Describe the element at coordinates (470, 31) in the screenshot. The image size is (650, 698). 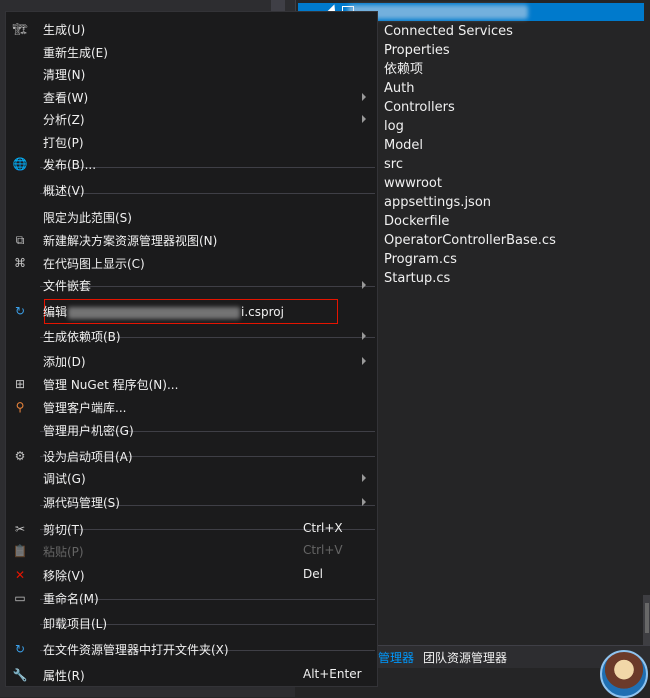
I see `tree-item: Connected Services` at that location.